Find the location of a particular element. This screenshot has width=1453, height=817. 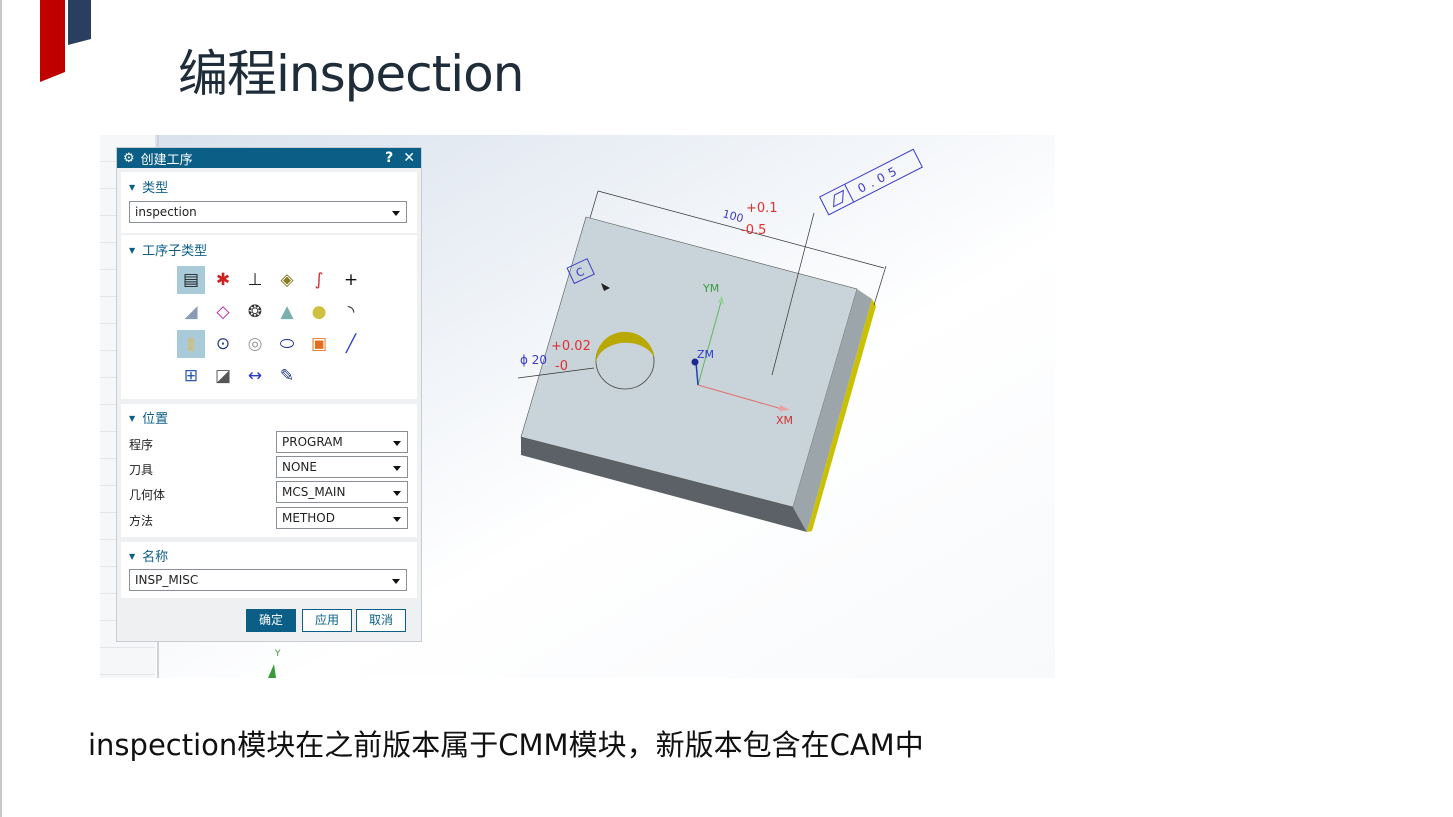

tool-label: 刀具 is located at coordinates (141, 470).